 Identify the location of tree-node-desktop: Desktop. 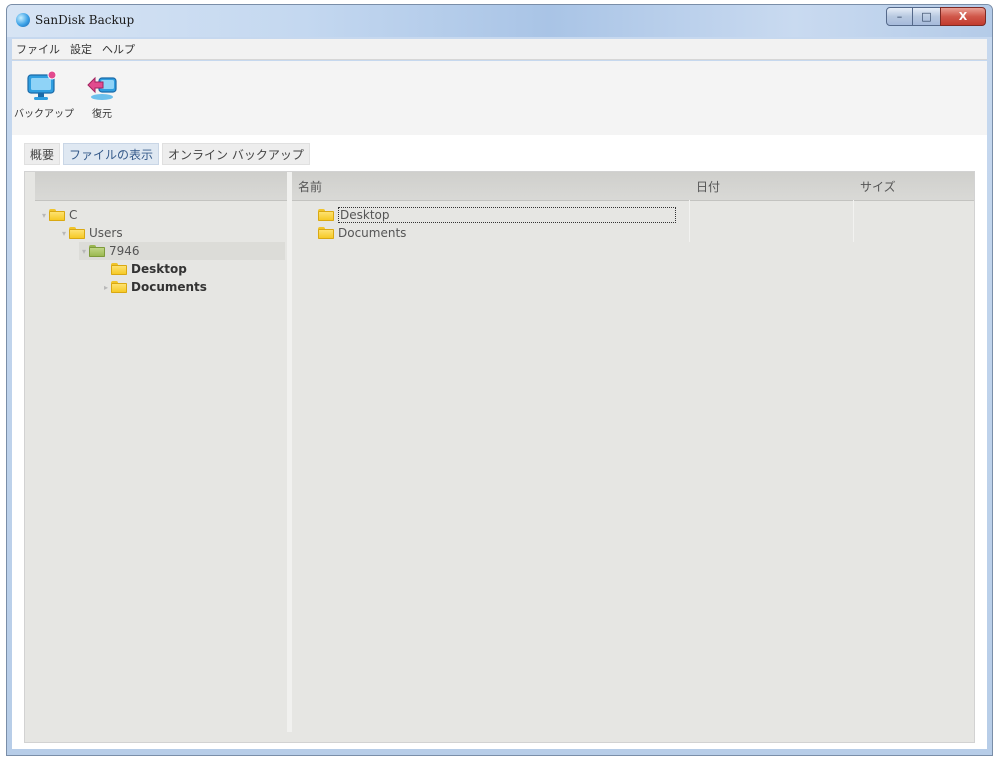
(149, 269).